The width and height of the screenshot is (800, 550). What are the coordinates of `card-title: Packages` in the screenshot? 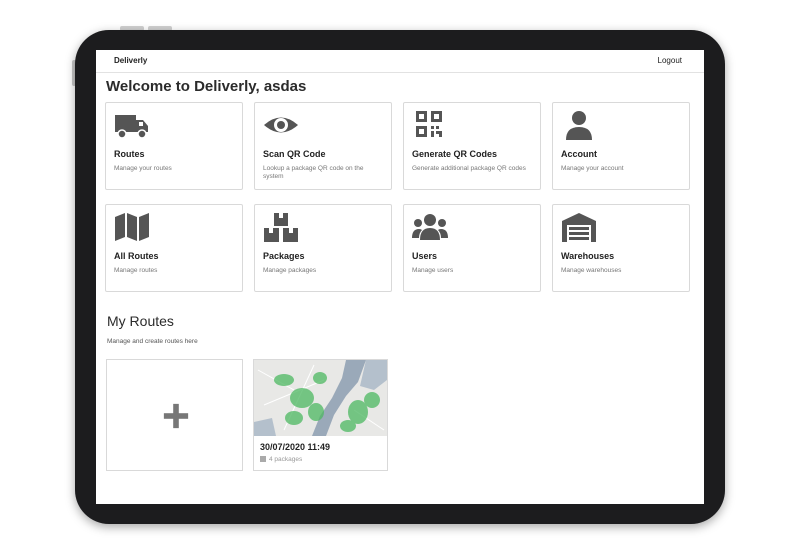 It's located at (284, 256).